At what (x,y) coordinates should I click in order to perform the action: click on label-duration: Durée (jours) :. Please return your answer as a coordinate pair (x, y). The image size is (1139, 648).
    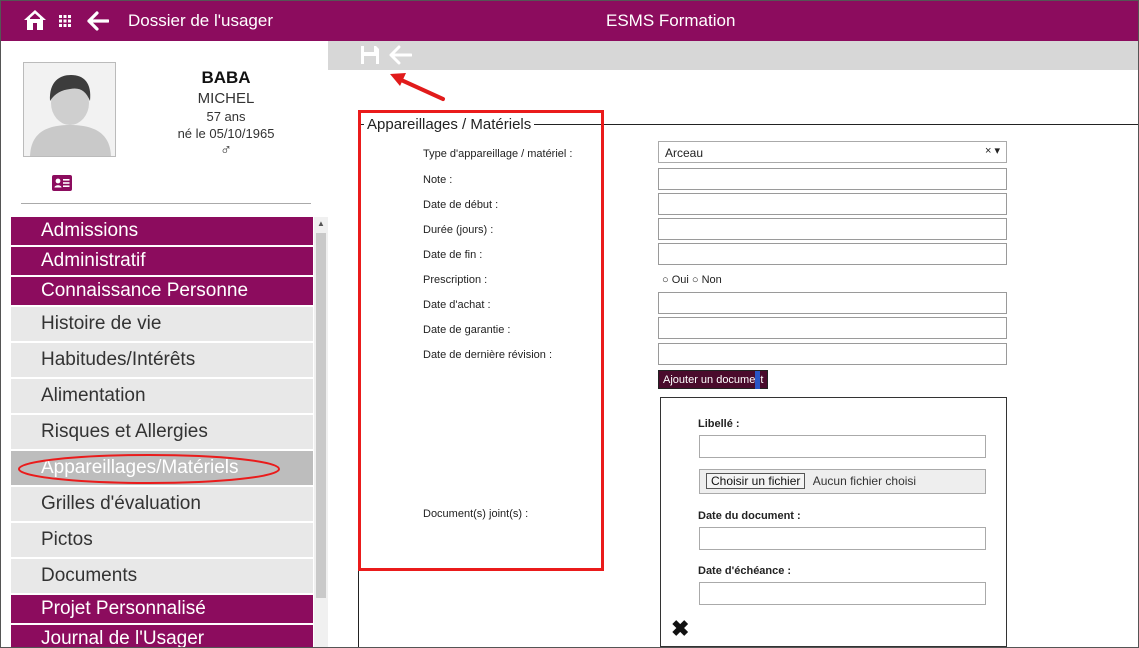
    Looking at the image, I should click on (458, 230).